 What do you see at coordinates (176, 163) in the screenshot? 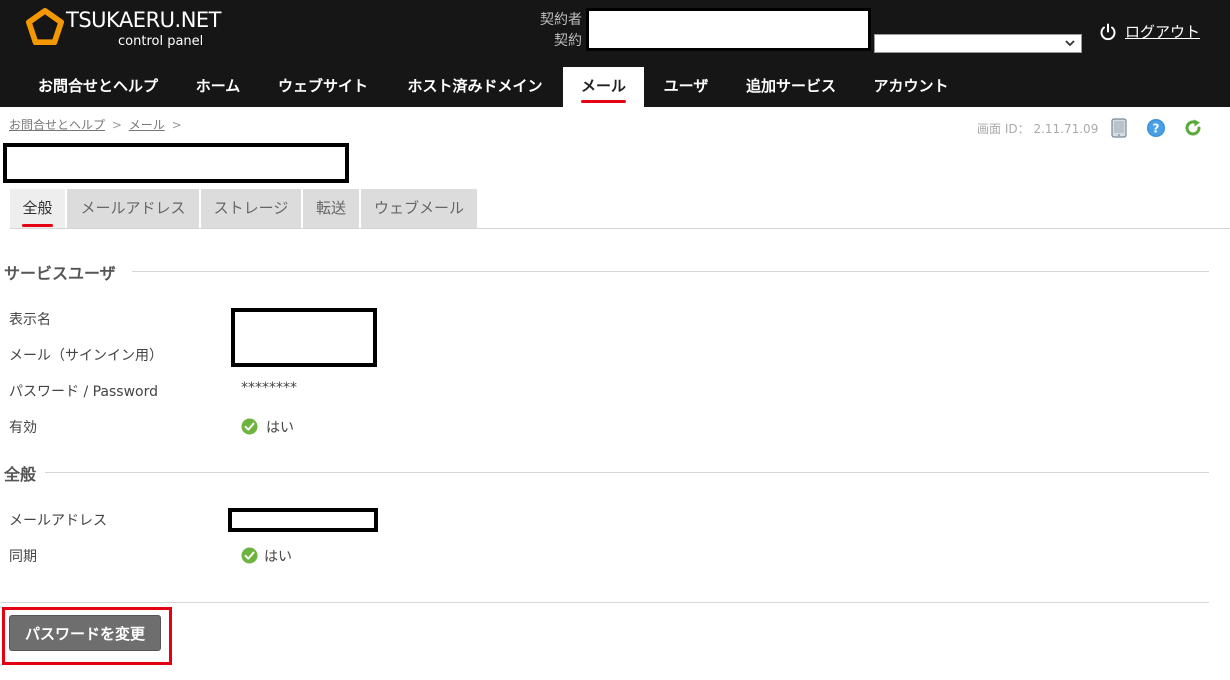
I see `redacted-page-title` at bounding box center [176, 163].